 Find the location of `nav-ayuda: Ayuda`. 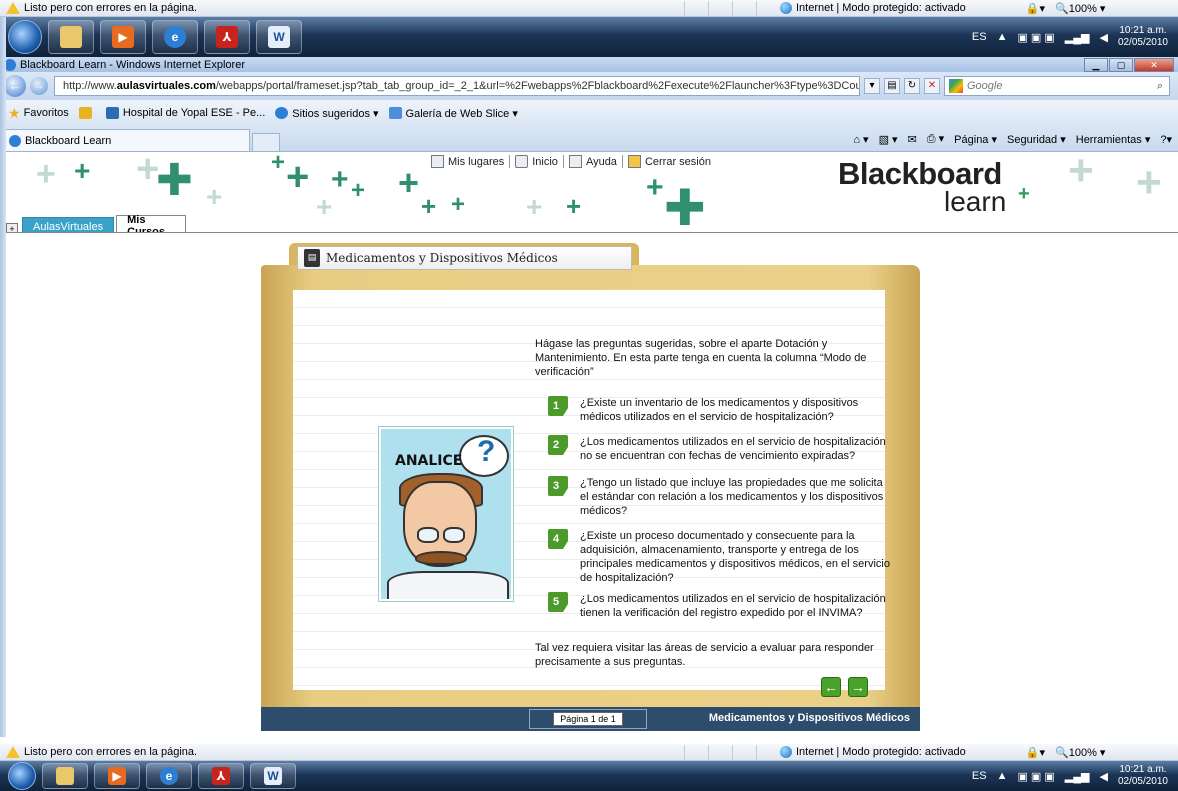

nav-ayuda: Ayuda is located at coordinates (593, 161).